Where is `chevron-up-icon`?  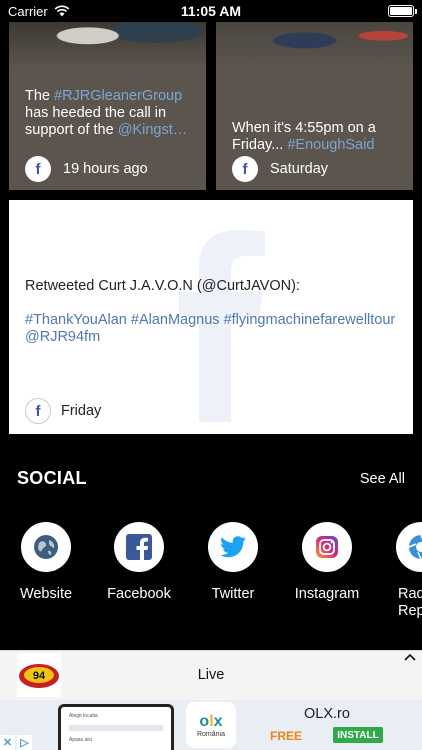
chevron-up-icon is located at coordinates (410, 657).